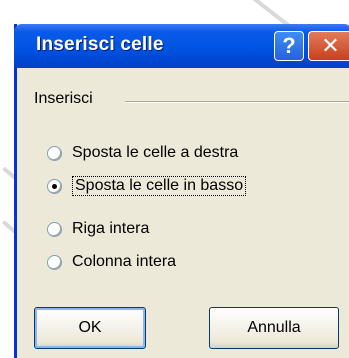  Describe the element at coordinates (237, 102) in the screenshot. I see `group-divider` at that location.